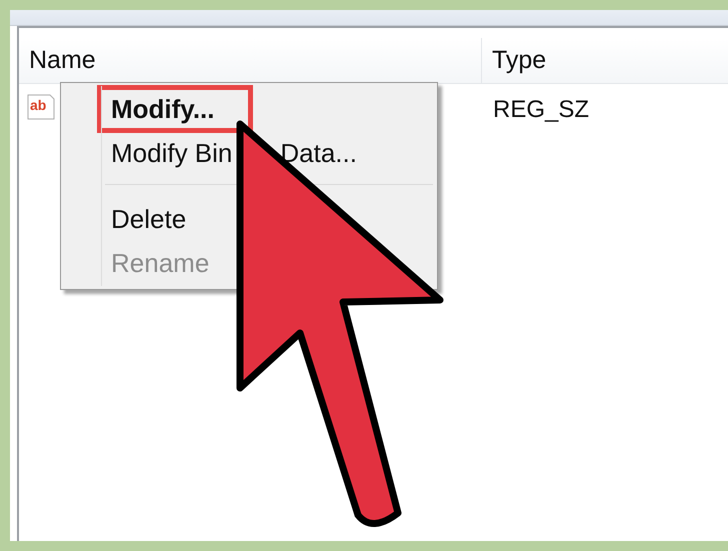  Describe the element at coordinates (514, 60) in the screenshot. I see `column-header: Type` at that location.